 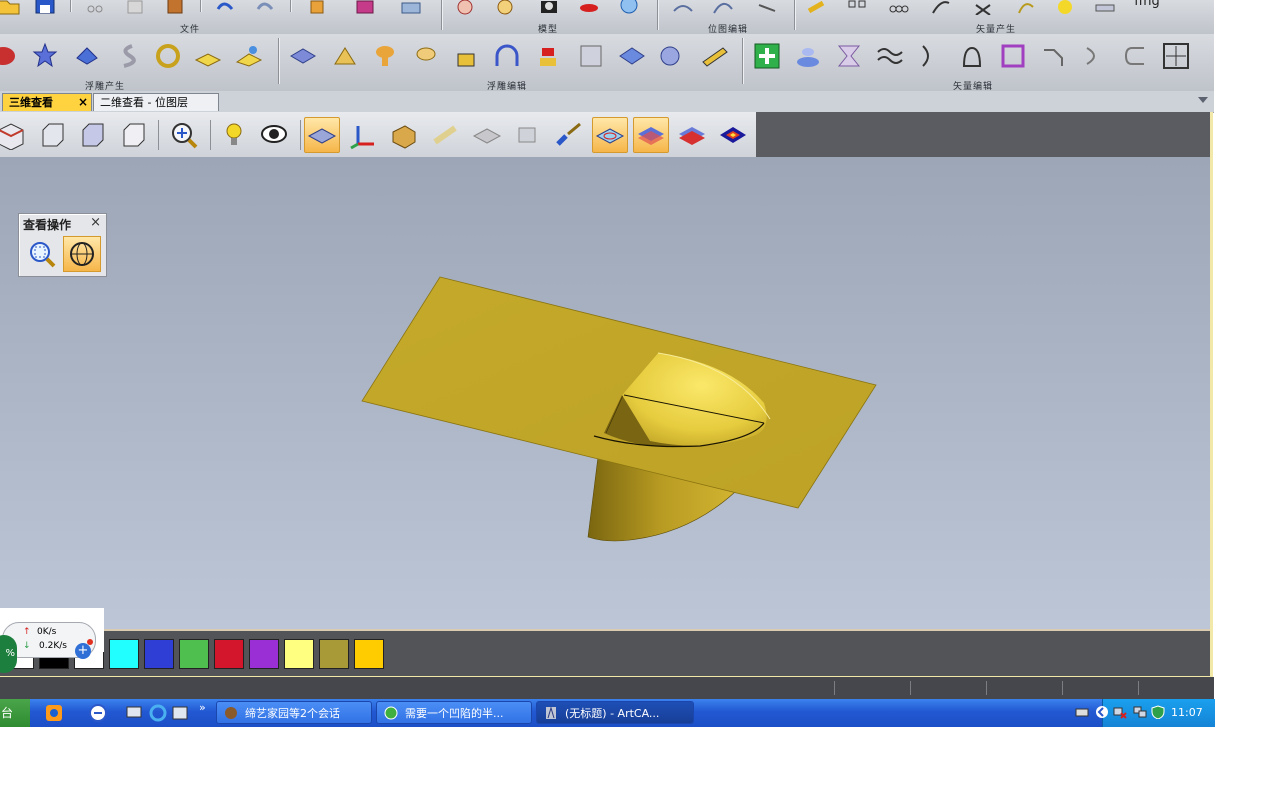 I want to click on quicklaunch-overflow-icon: », so click(x=202, y=707).